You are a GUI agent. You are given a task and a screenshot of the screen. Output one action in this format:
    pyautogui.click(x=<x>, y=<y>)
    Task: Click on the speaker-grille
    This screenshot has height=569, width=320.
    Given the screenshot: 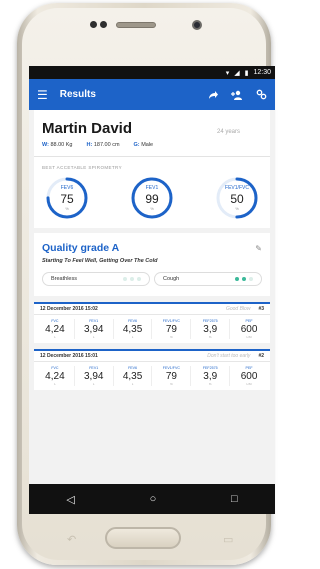 What is the action you would take?
    pyautogui.click(x=136, y=25)
    